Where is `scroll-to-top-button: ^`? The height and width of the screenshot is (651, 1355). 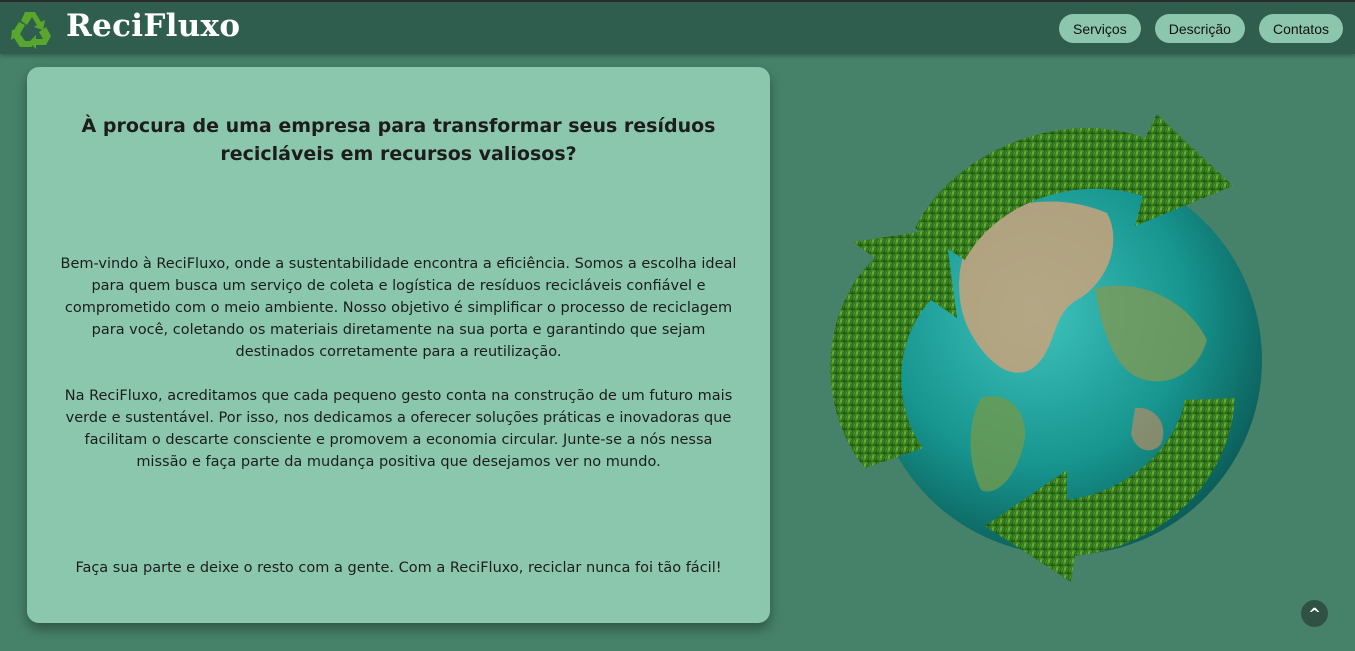 scroll-to-top-button: ^ is located at coordinates (1314, 613).